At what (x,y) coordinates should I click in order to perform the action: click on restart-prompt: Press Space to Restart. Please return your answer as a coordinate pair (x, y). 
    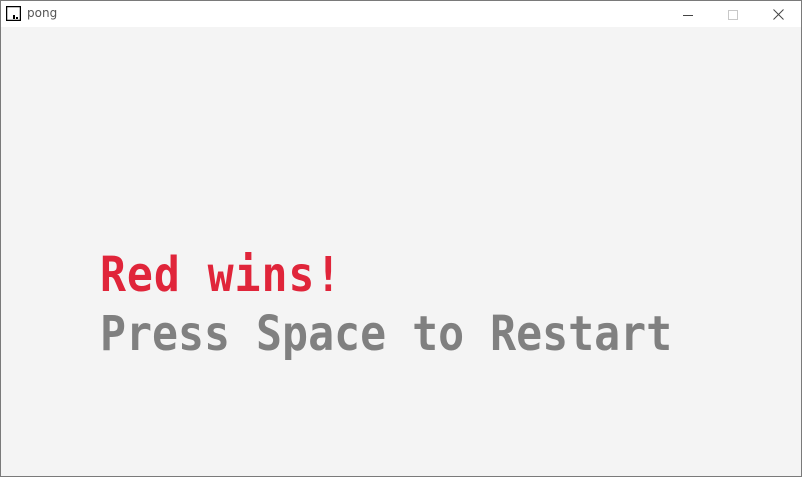
    Looking at the image, I should click on (386, 334).